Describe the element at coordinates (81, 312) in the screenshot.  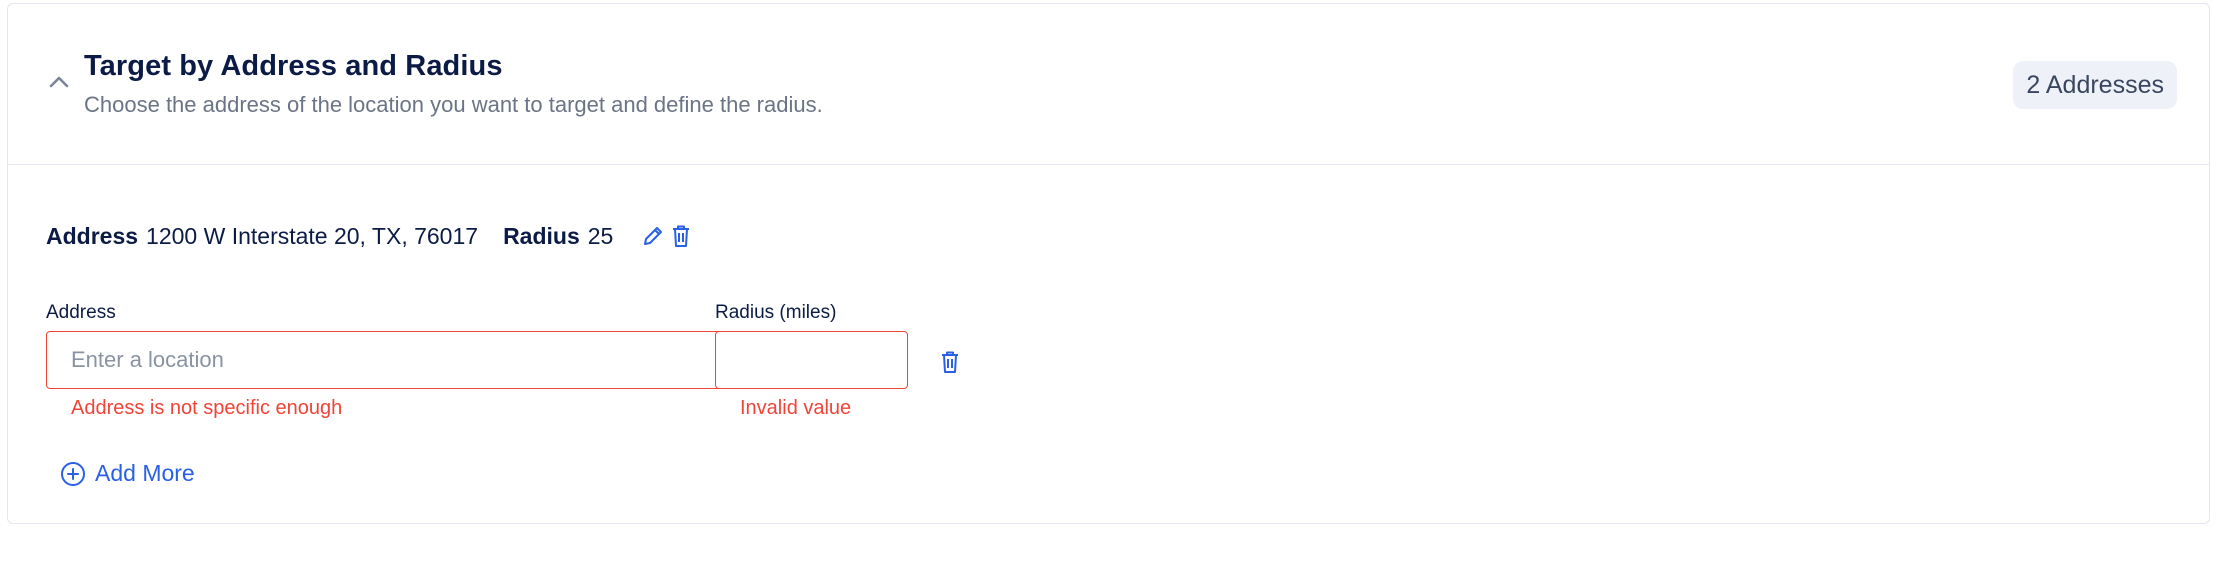
I see `address-field-label: Address` at that location.